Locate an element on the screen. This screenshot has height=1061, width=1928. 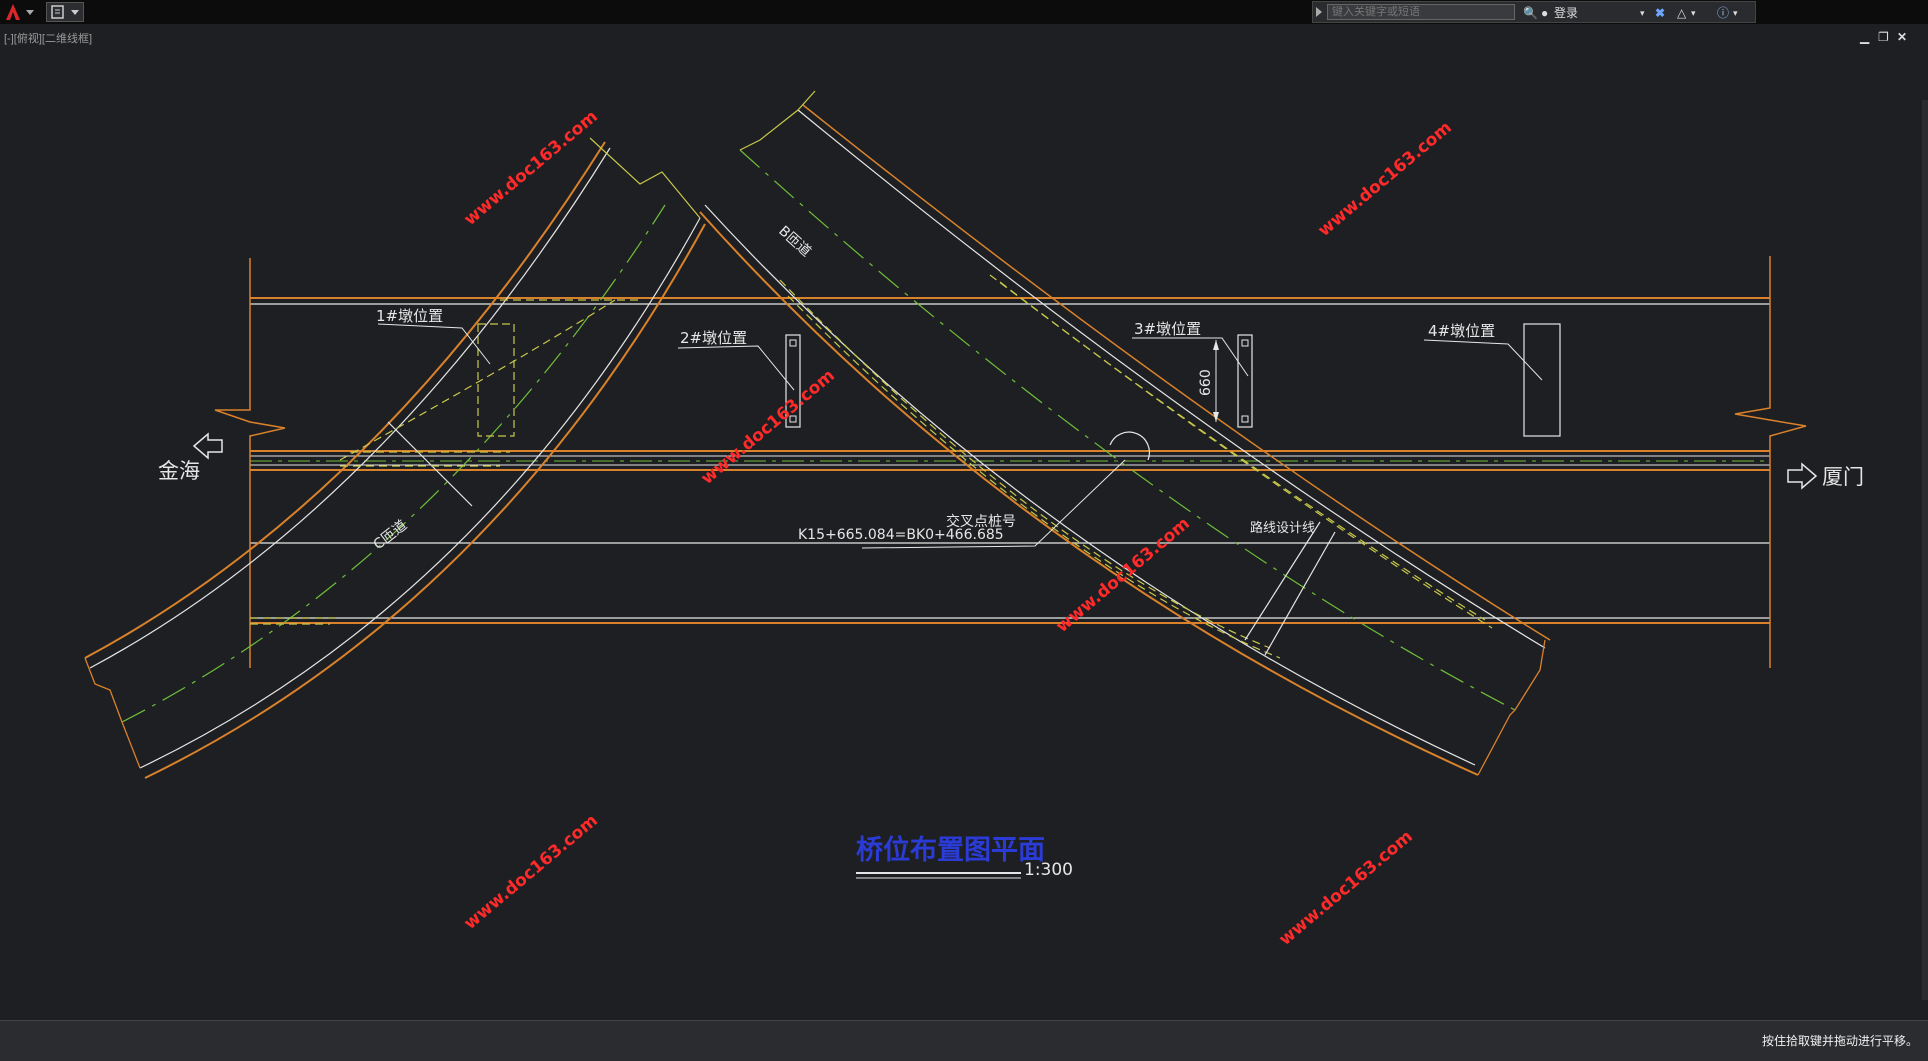
expand-search-icon is located at coordinates (1319, 12).